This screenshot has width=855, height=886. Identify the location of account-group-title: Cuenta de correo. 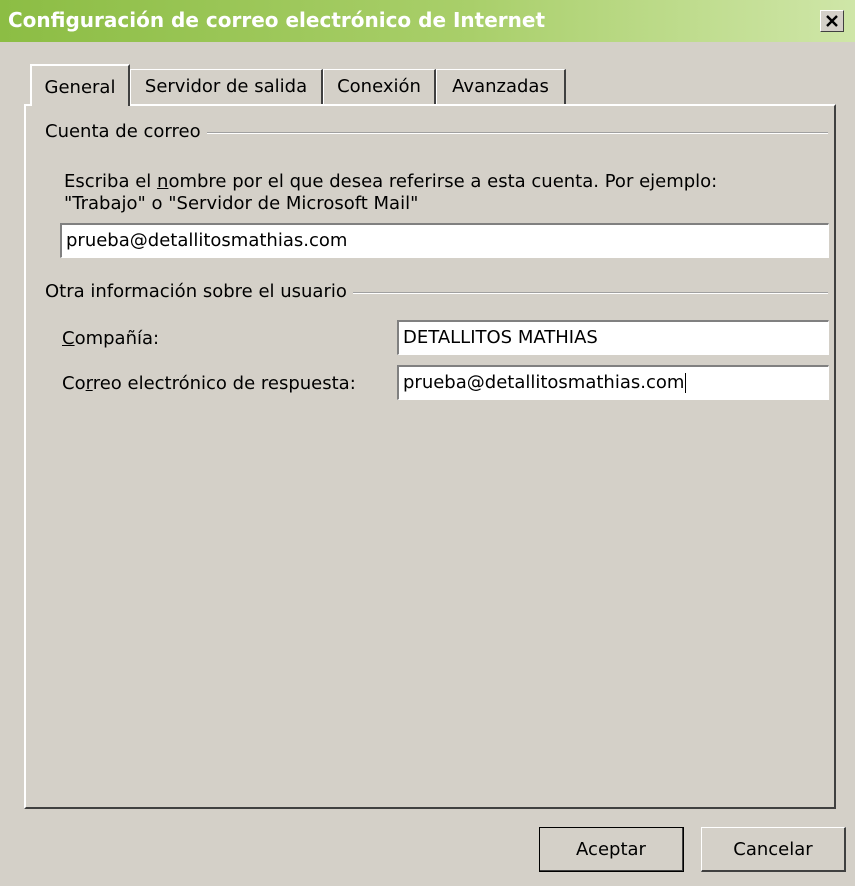
(126, 131).